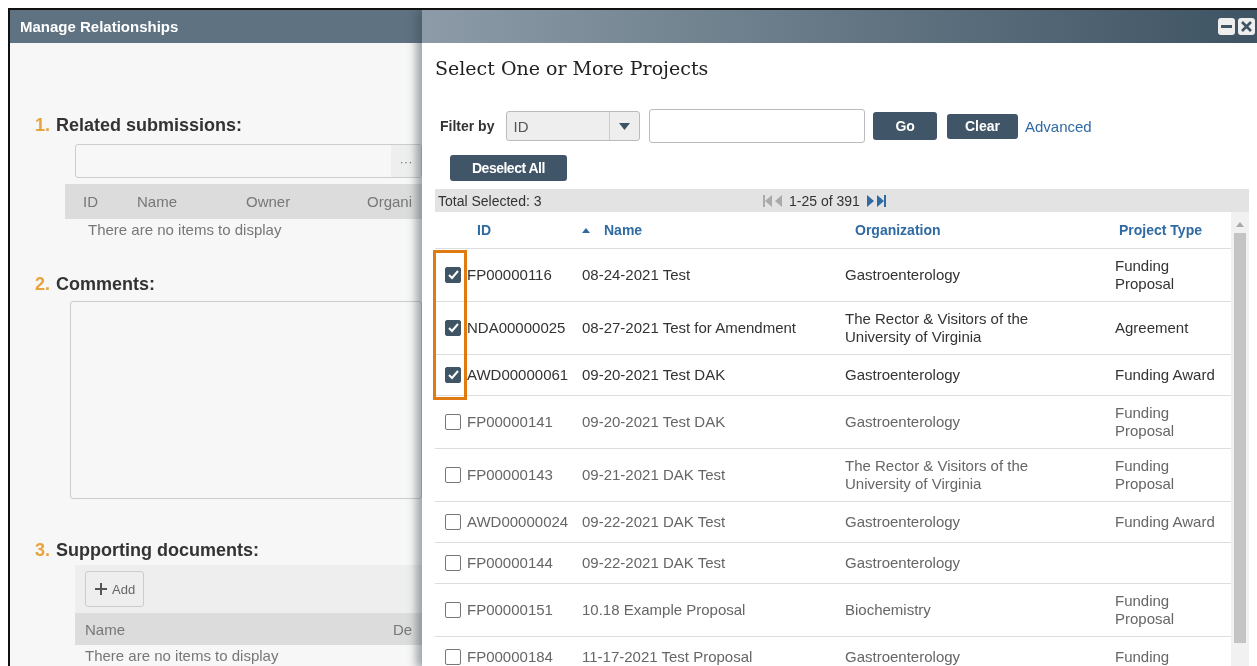 The image size is (1257, 666). I want to click on project-name: 11-17-2021 Test Proposal, so click(668, 657).